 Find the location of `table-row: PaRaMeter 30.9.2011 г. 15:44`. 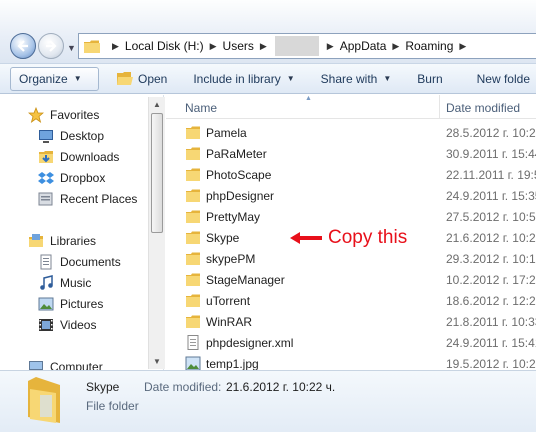

table-row: PaRaMeter 30.9.2011 г. 15:44 is located at coordinates (358, 153).